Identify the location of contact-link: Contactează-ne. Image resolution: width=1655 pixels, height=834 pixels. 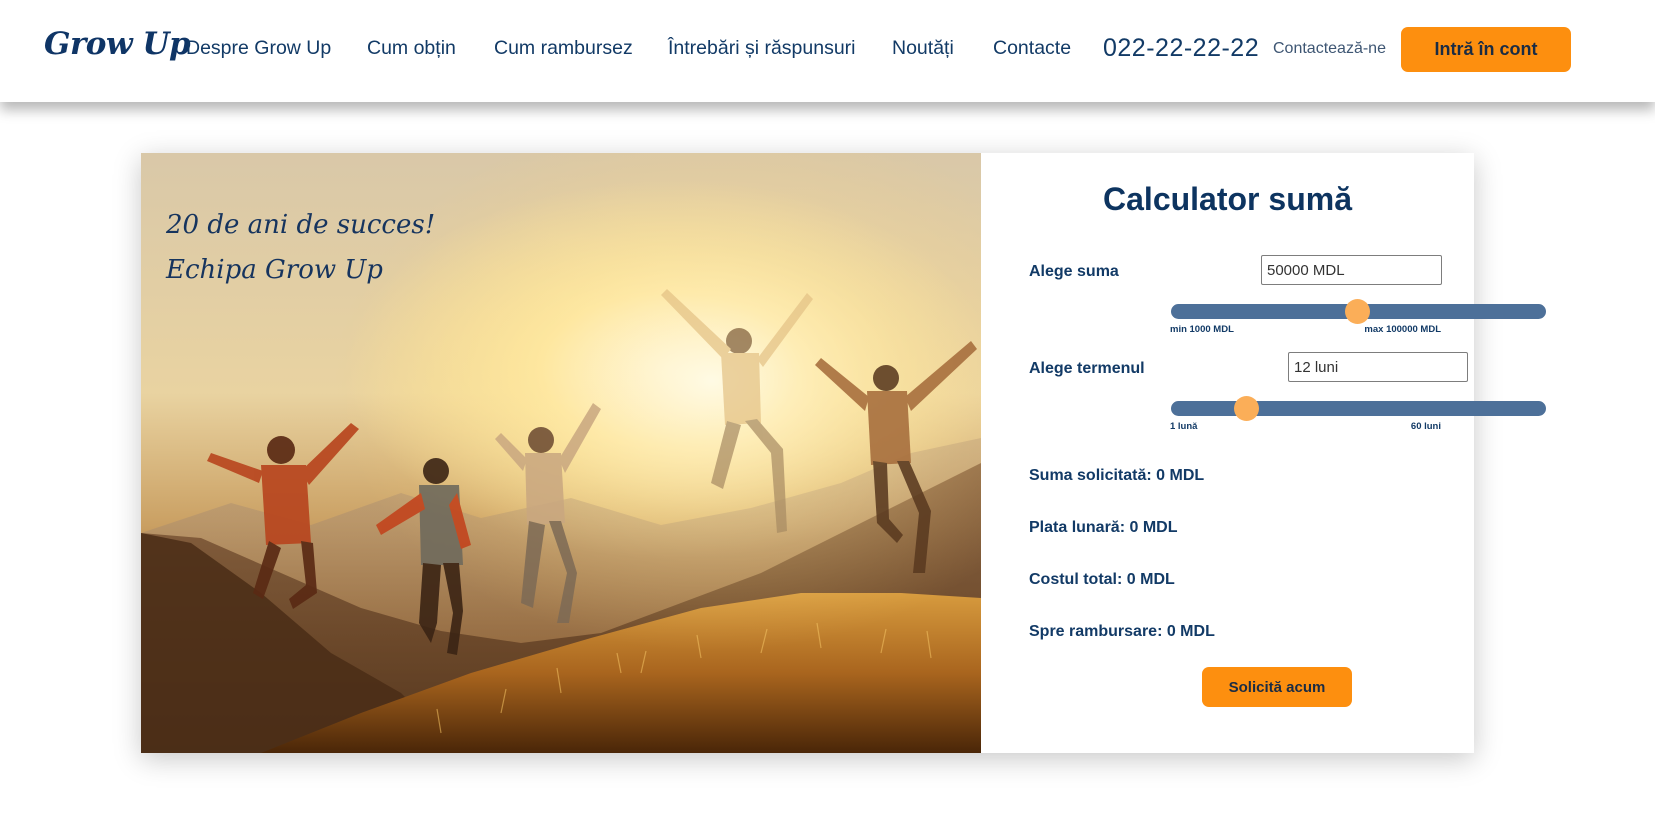
(1329, 49).